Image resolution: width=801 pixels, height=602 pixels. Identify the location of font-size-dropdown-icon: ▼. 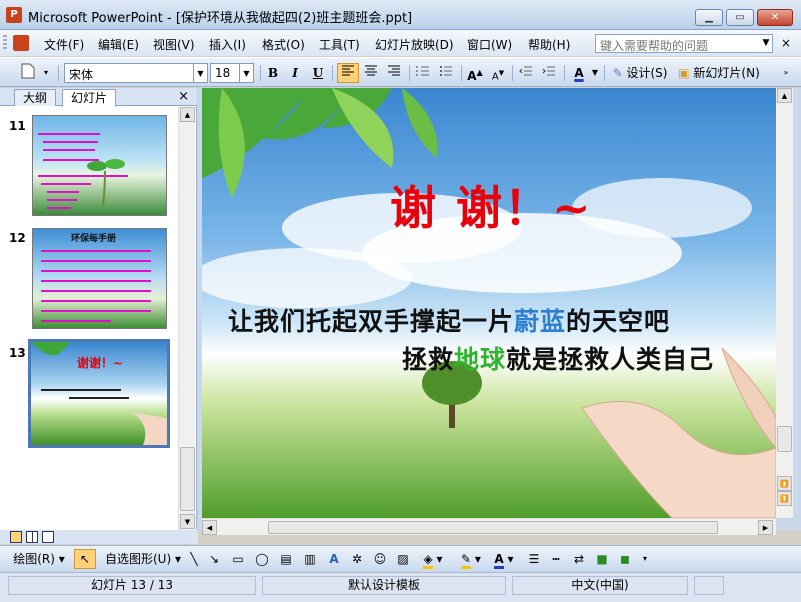
(247, 73).